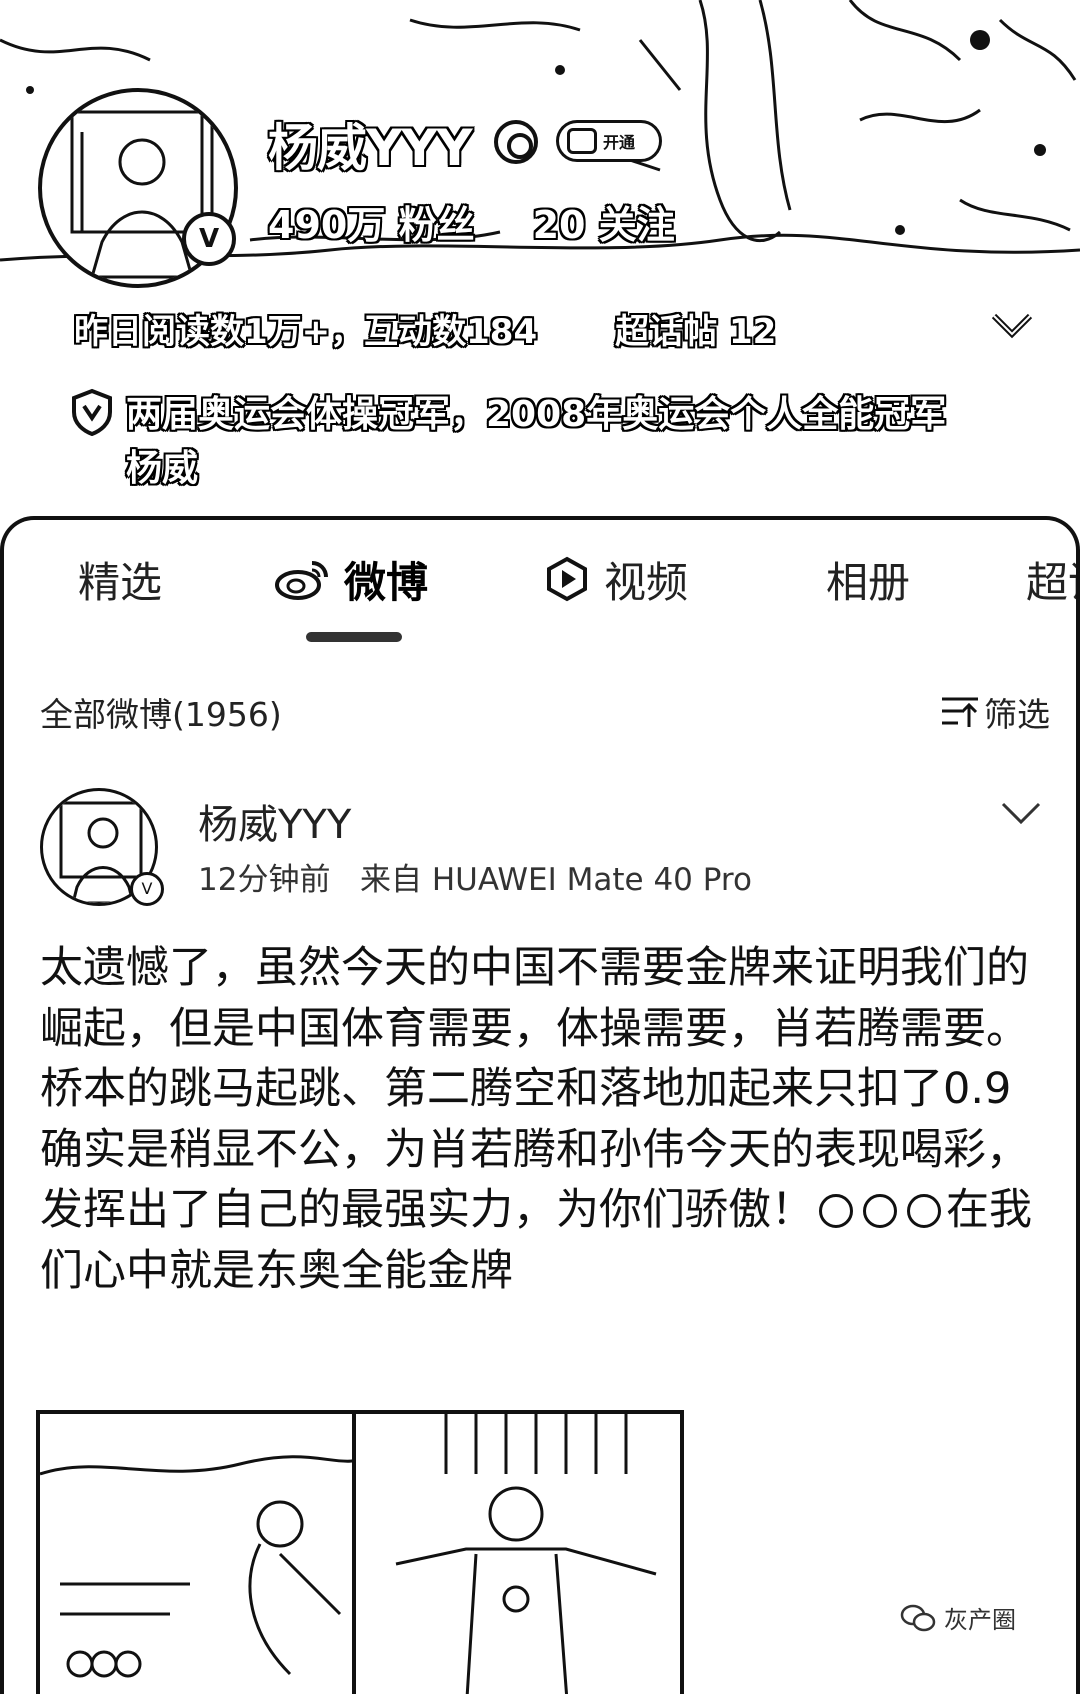 The width and height of the screenshot is (1080, 1694). Describe the element at coordinates (556, 880) in the screenshot. I see `post-source: 来自 HUAWEI Mate 40 Pro` at that location.